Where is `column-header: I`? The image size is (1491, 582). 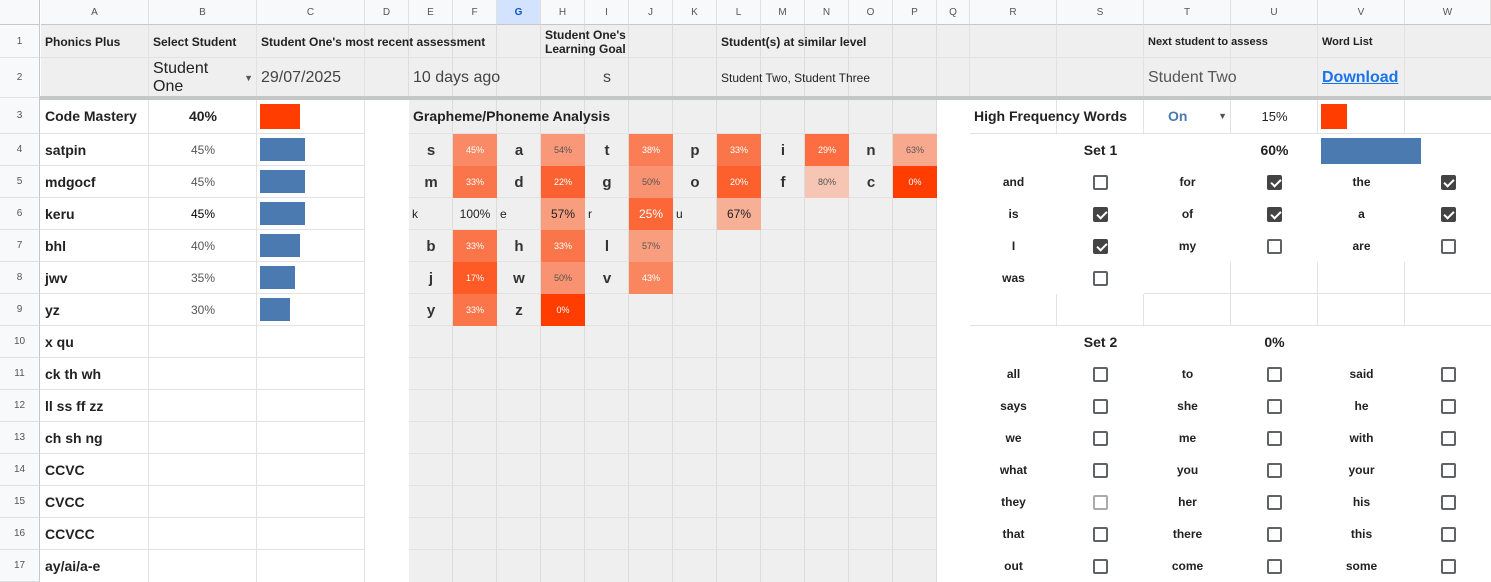
column-header: I is located at coordinates (607, 12).